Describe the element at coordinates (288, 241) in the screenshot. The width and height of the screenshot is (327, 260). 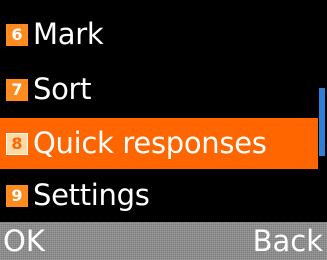
I see `back-softkey: Back` at that location.